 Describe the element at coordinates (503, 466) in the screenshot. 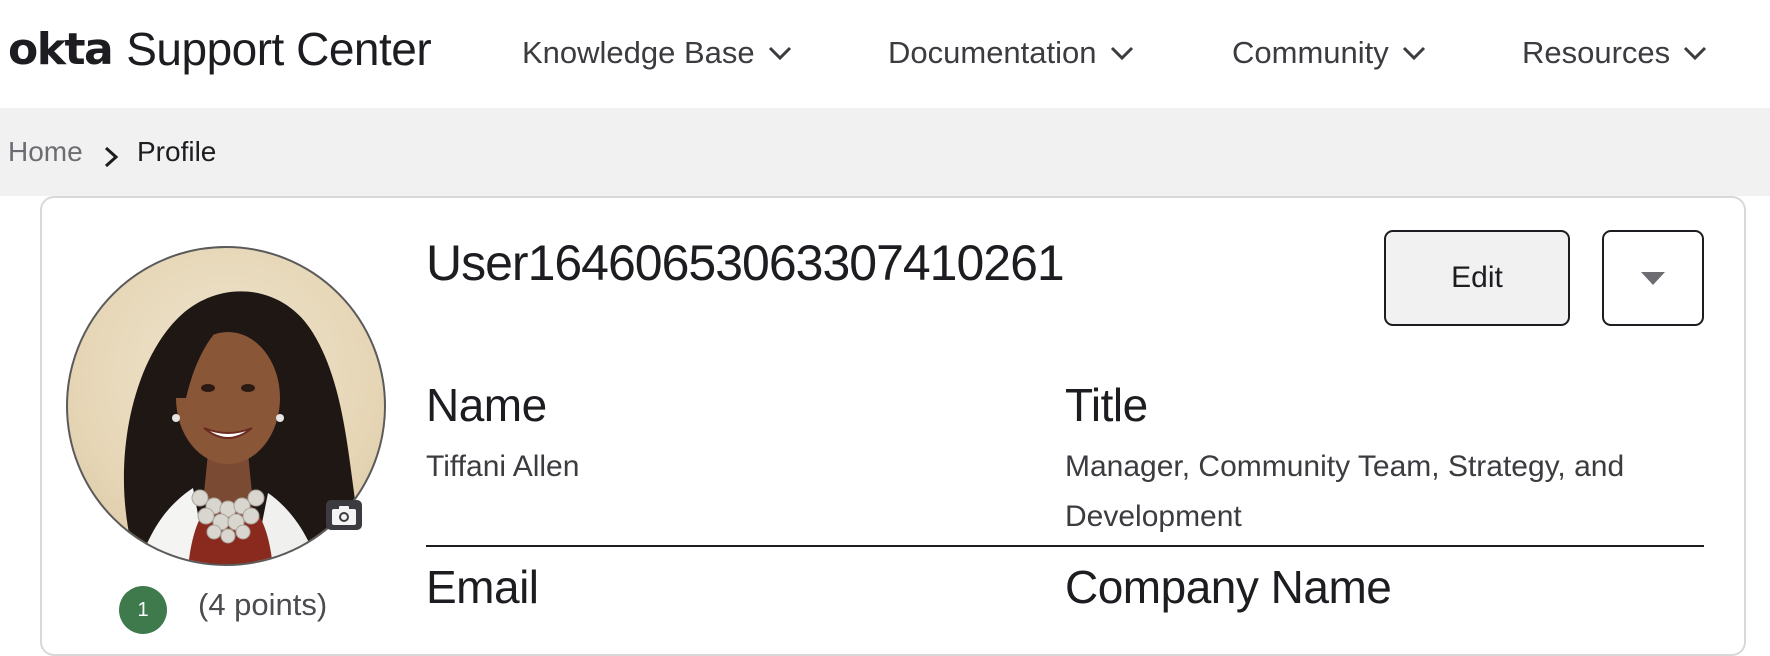

I see `name-value: Tiffani Allen` at that location.